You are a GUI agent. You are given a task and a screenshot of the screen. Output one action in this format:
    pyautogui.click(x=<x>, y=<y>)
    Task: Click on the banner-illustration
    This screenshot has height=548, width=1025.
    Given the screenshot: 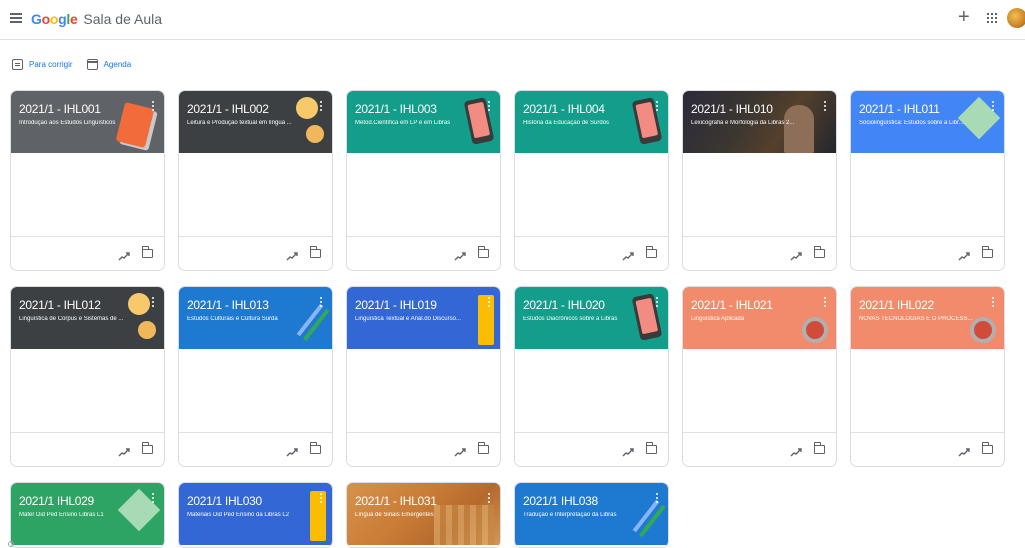 What is the action you would take?
    pyautogui.click(x=486, y=320)
    